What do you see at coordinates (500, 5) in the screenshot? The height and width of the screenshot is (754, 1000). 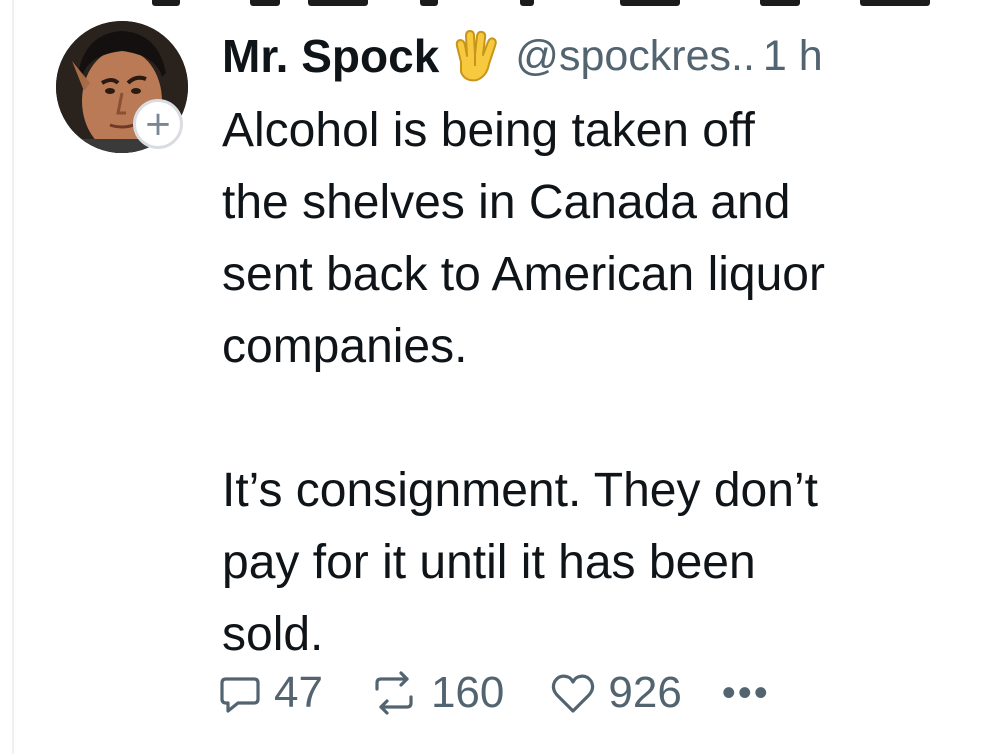 I see `previous-post-fragment` at bounding box center [500, 5].